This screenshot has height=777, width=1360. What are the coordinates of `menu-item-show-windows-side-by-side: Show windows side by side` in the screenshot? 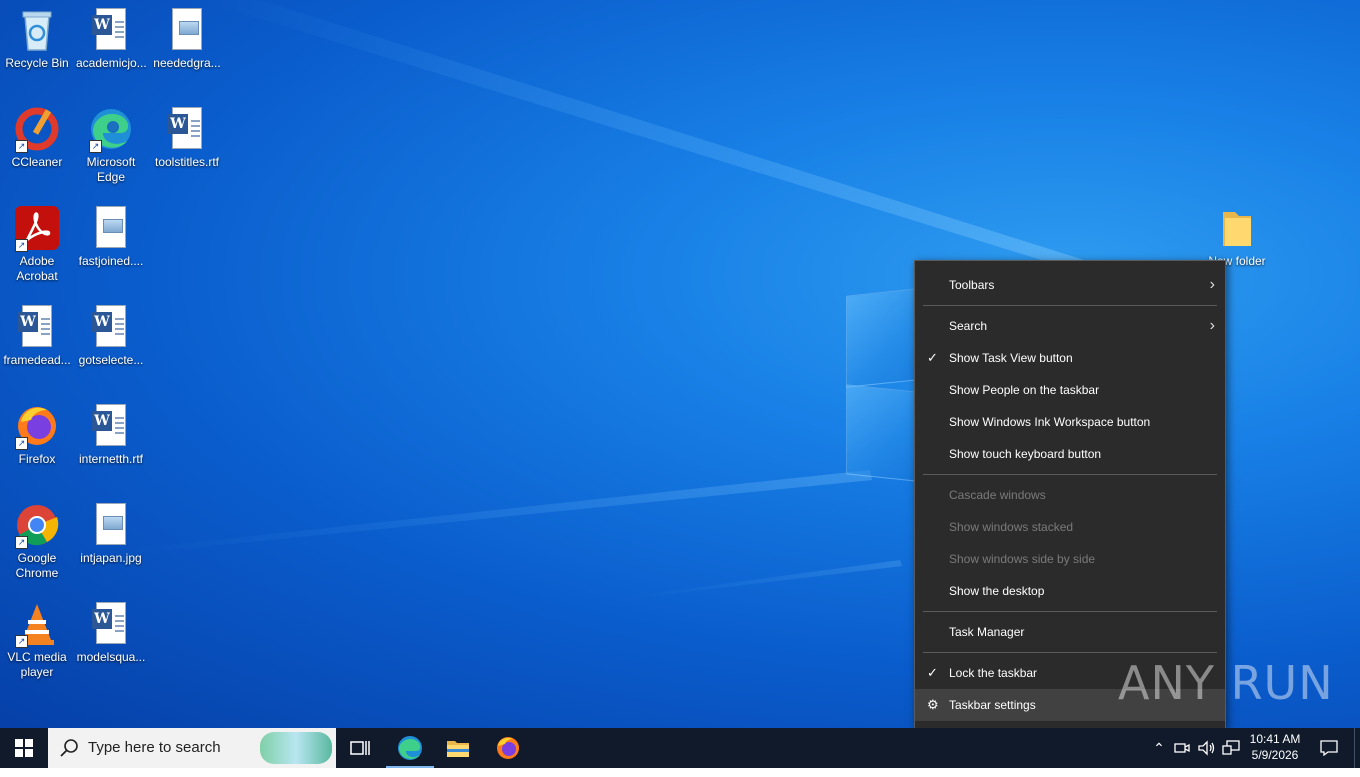 It's located at (1070, 559).